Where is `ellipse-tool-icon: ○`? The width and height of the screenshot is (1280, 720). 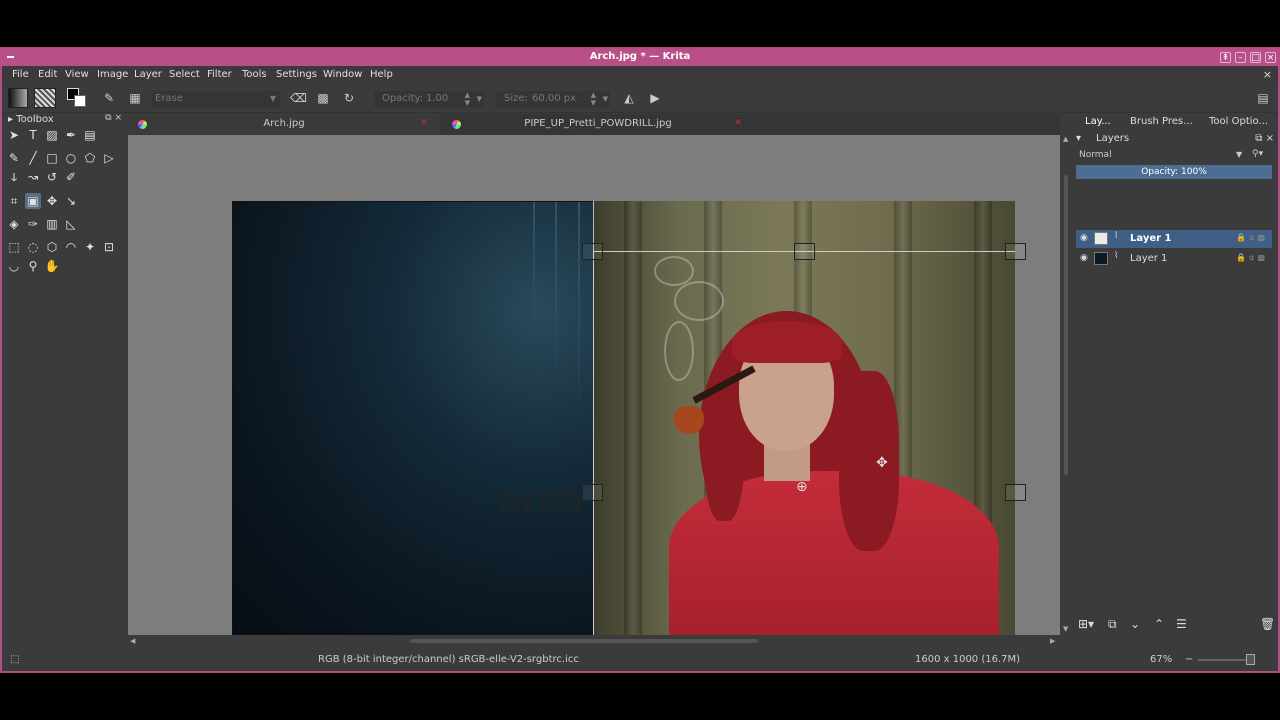
ellipse-tool-icon: ○ is located at coordinates (71, 158).